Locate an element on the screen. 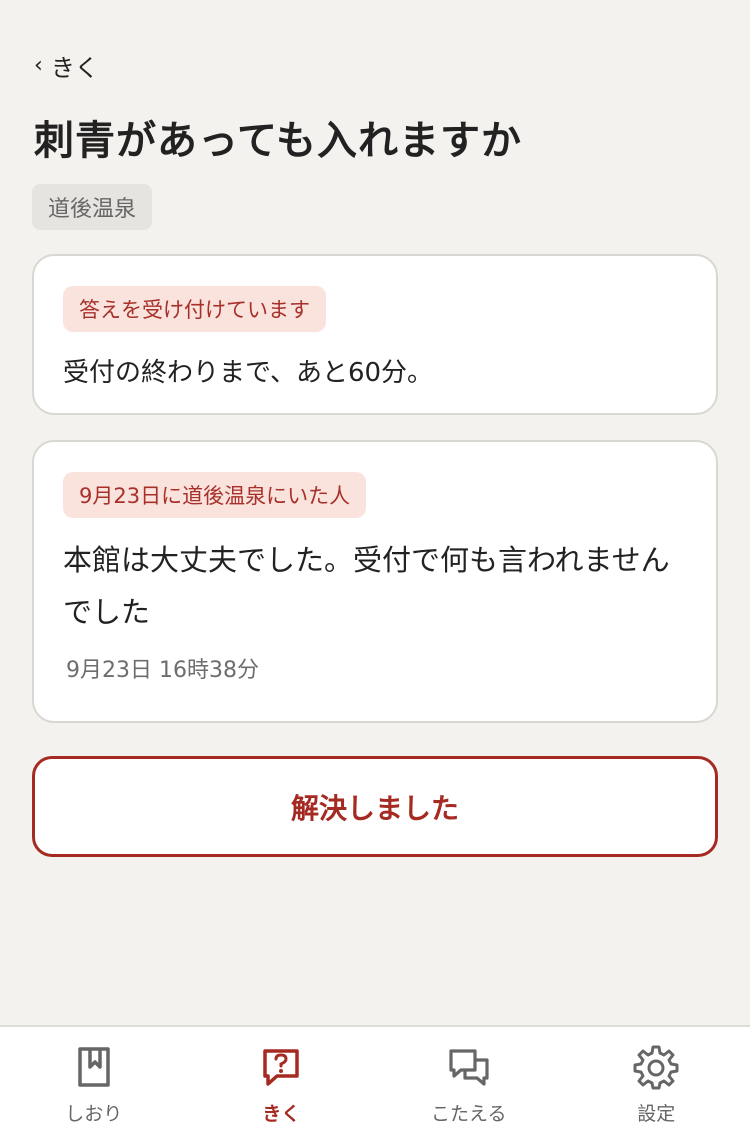  tab-label: こたえる is located at coordinates (469, 1114).